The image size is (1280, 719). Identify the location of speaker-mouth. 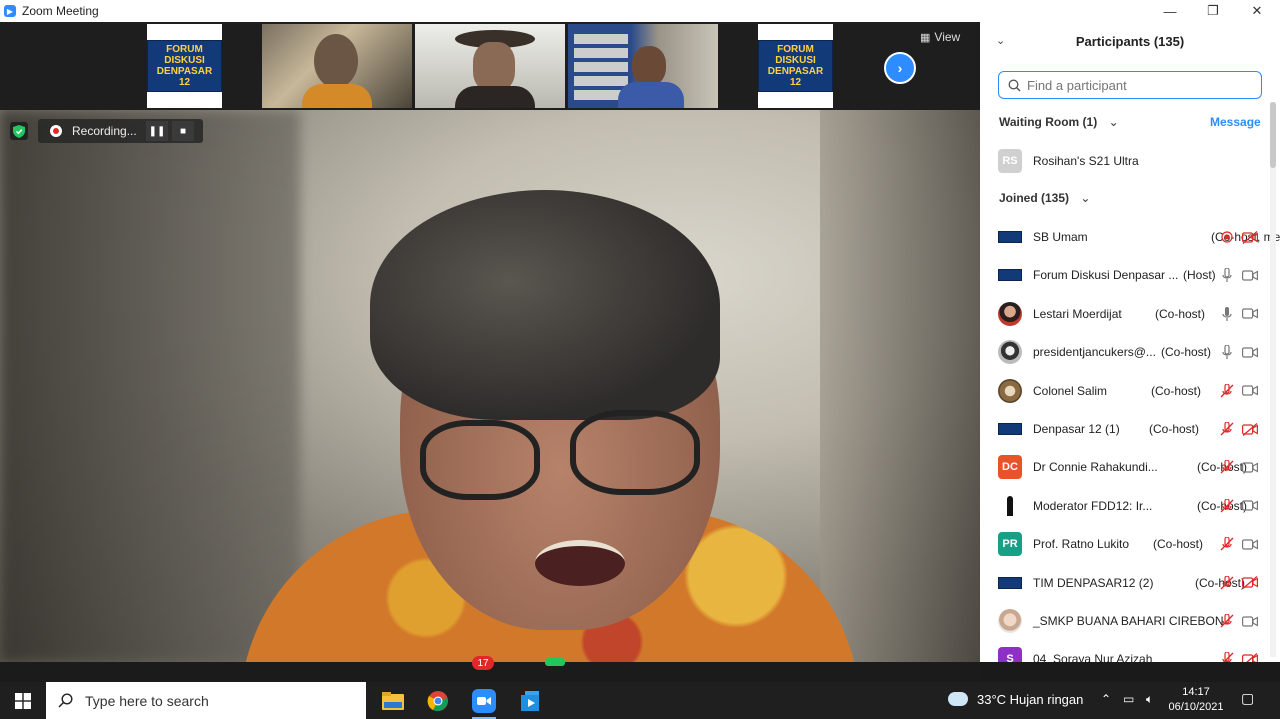
(580, 563).